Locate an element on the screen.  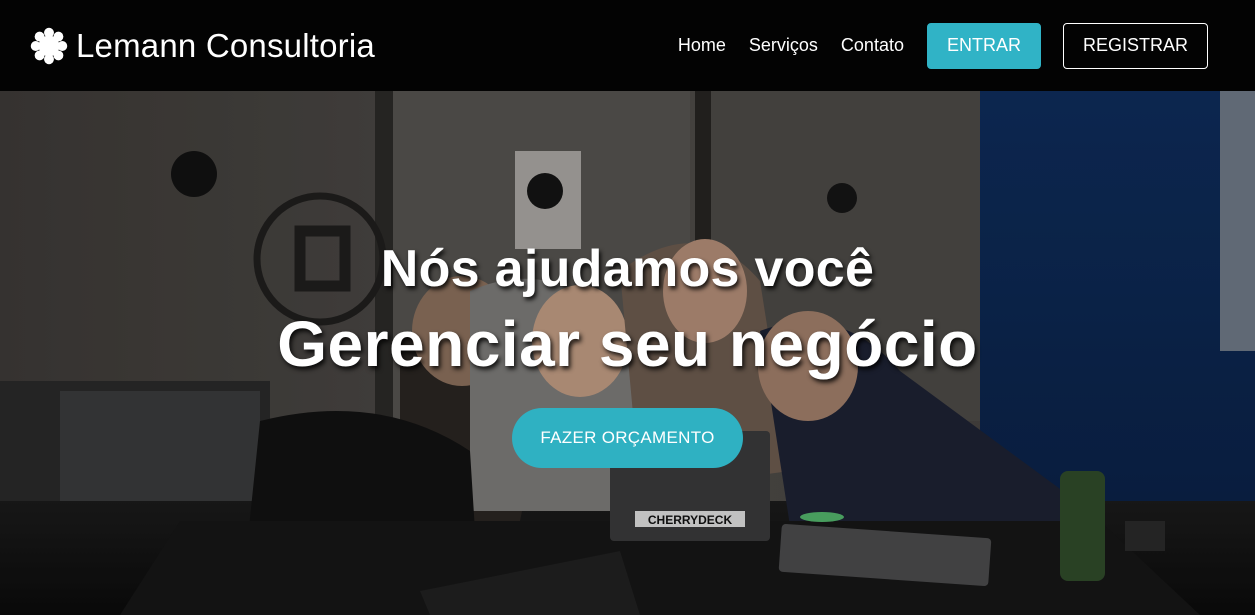
hero-title: Nós ajudamos você is located at coordinates (627, 269).